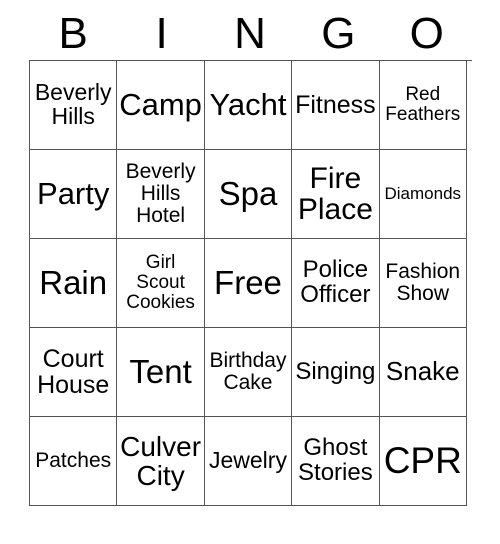  I want to click on bingo-cell-label: Police Officer, so click(335, 282).